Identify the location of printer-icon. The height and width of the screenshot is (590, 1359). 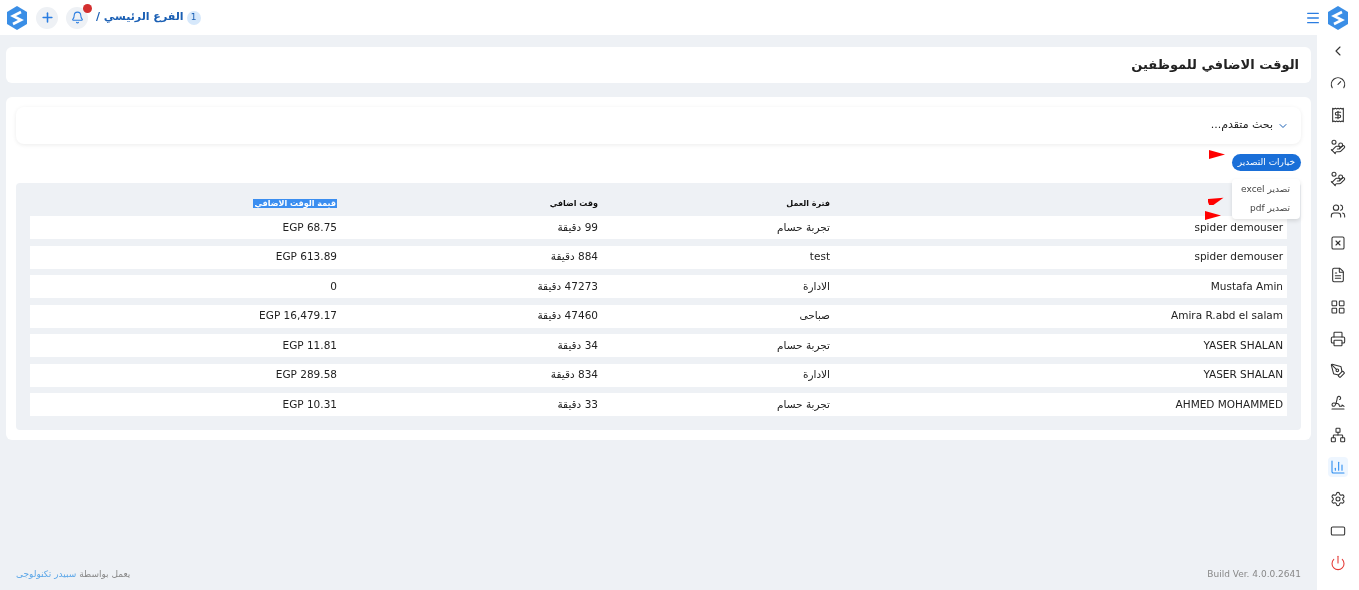
(1338, 339).